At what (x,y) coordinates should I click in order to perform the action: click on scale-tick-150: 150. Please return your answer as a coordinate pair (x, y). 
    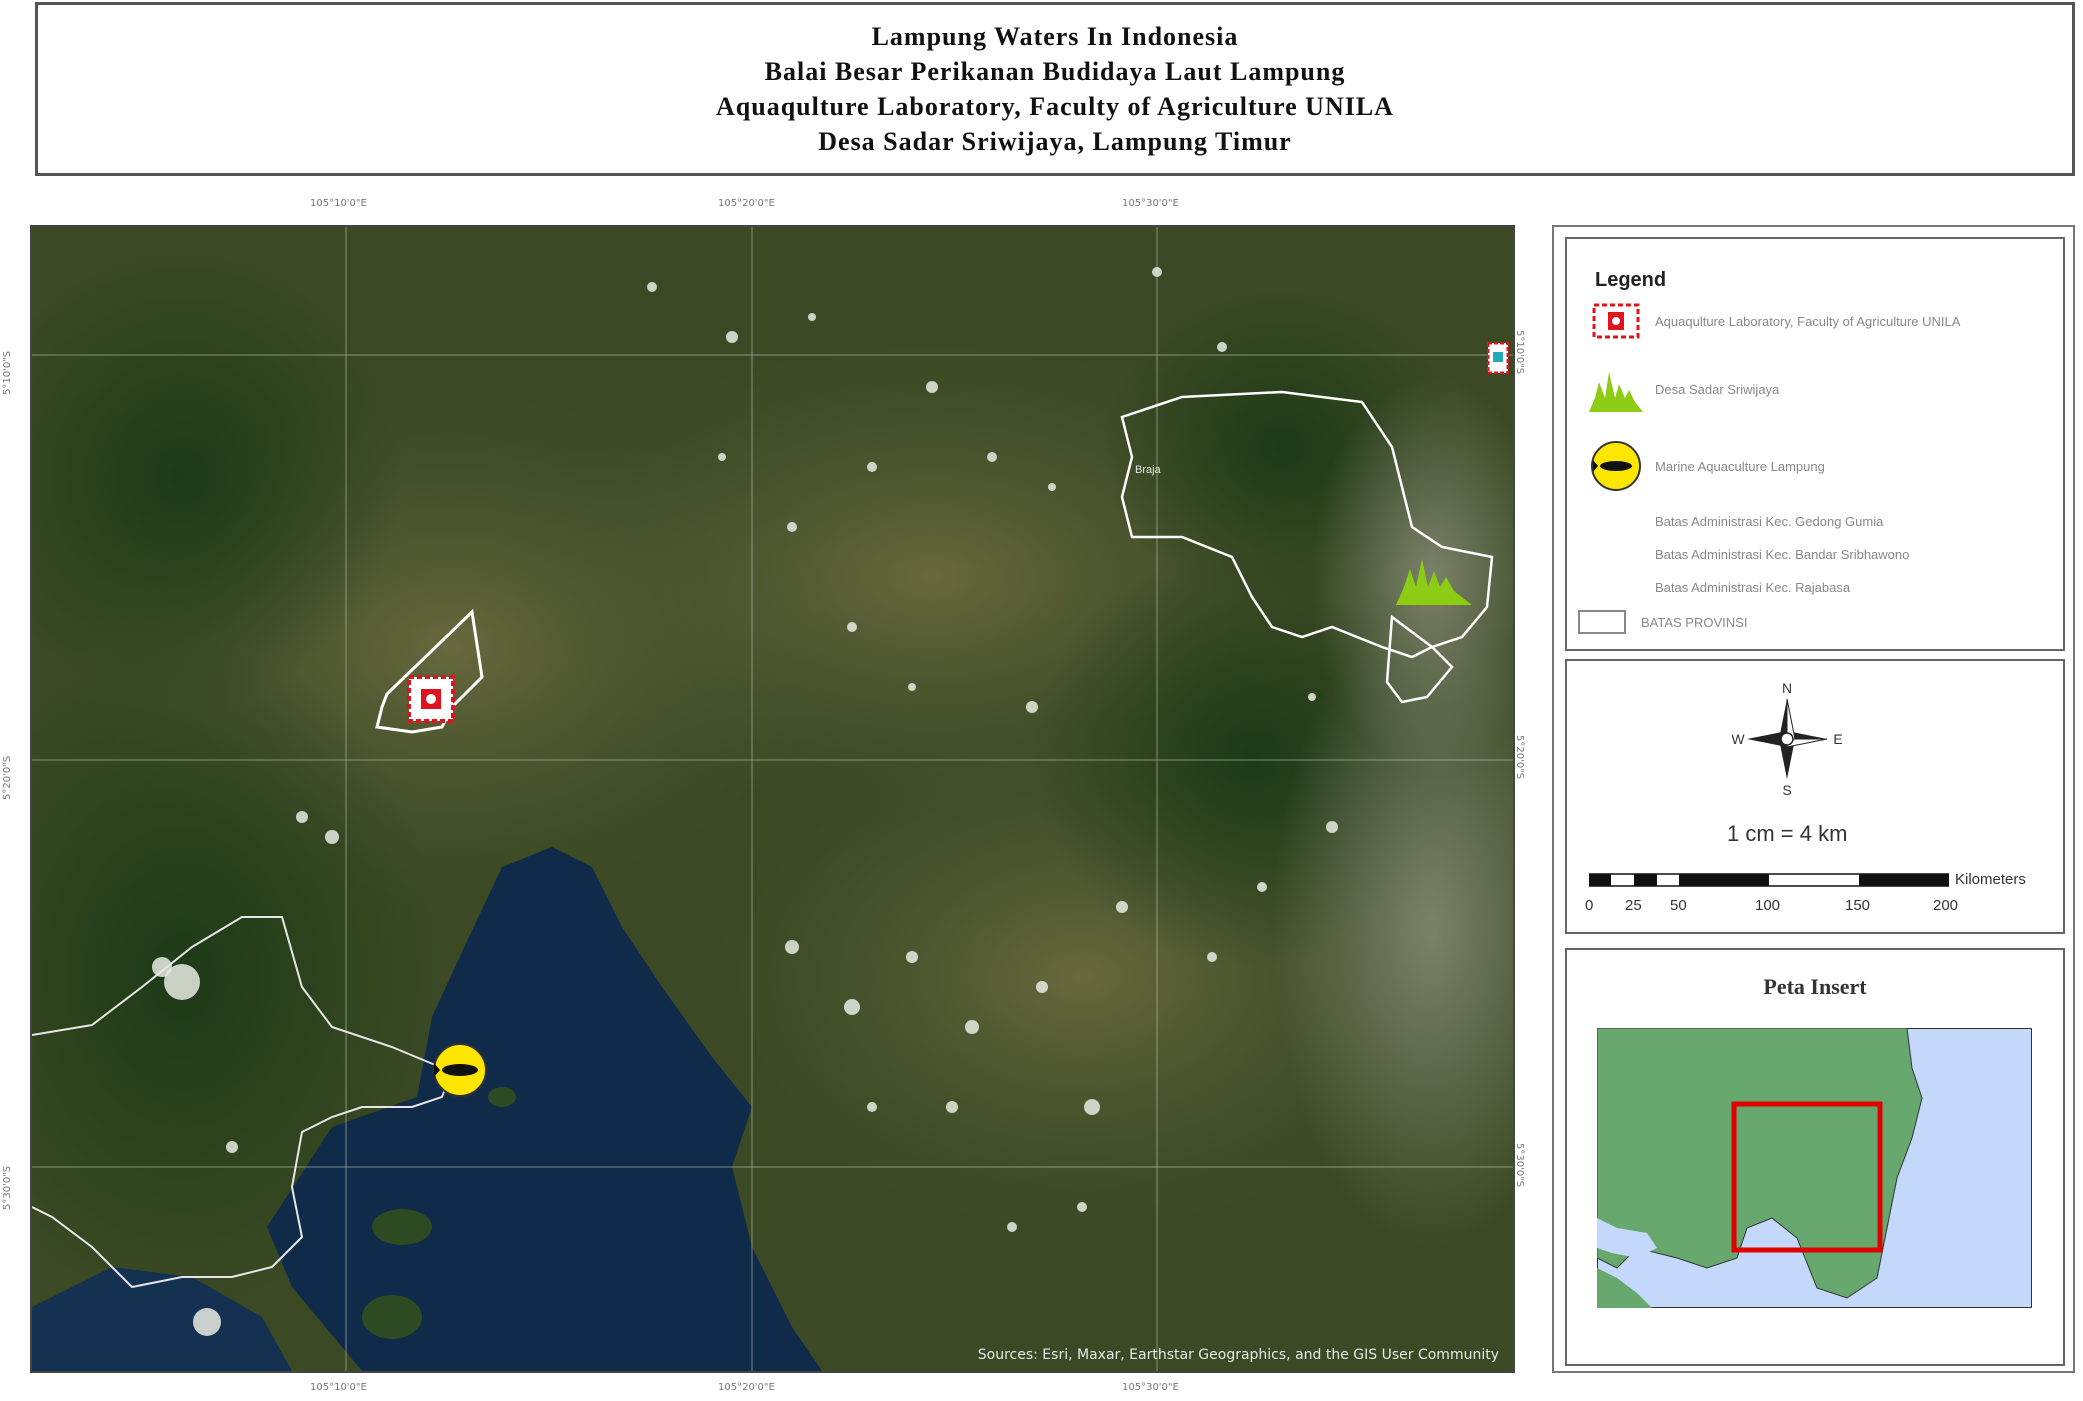
    Looking at the image, I should click on (1858, 905).